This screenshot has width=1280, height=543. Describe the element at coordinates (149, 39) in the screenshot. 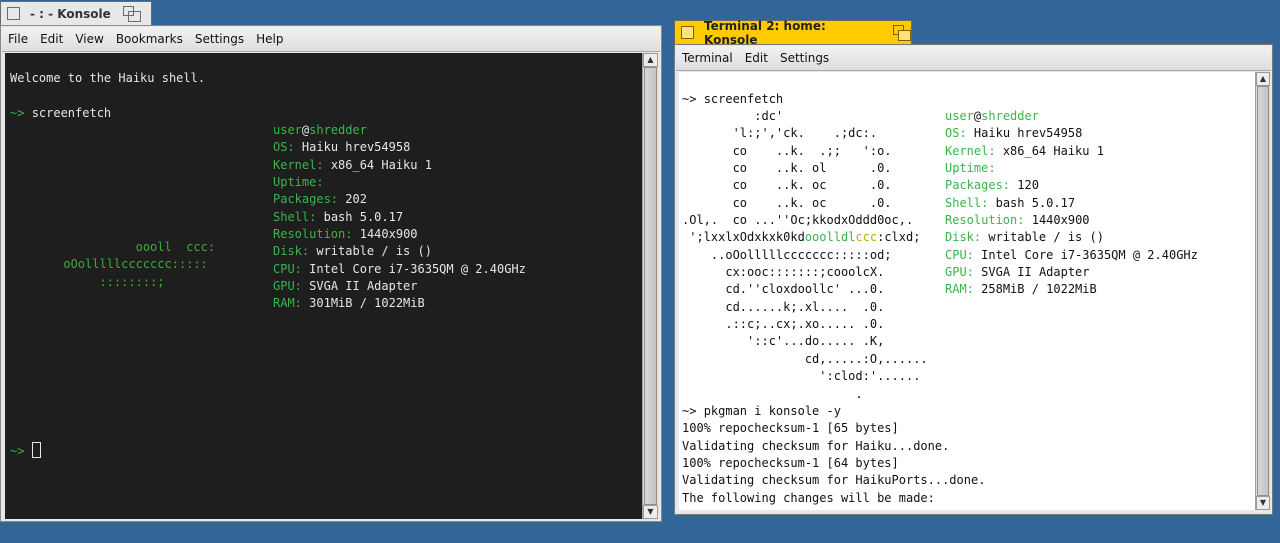

I see `menu-bookmarks: Bookmarks` at that location.